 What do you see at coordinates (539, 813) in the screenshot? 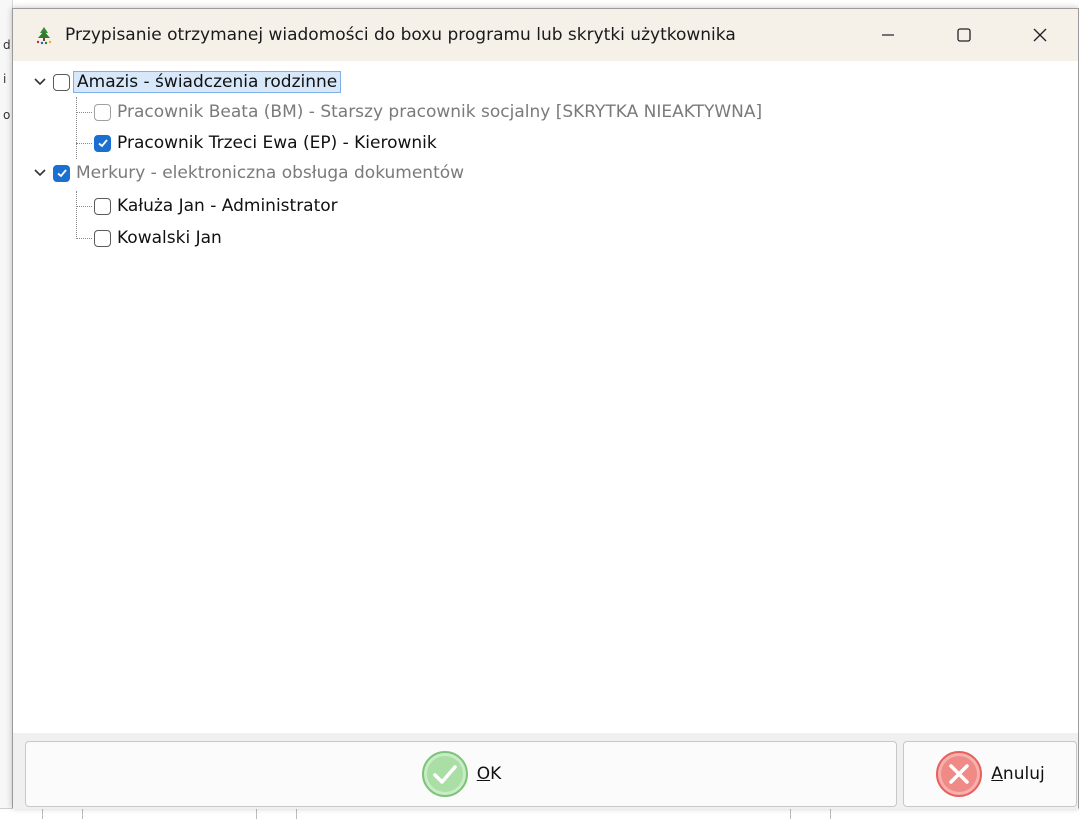
I see `background-bottom-strip` at bounding box center [539, 813].